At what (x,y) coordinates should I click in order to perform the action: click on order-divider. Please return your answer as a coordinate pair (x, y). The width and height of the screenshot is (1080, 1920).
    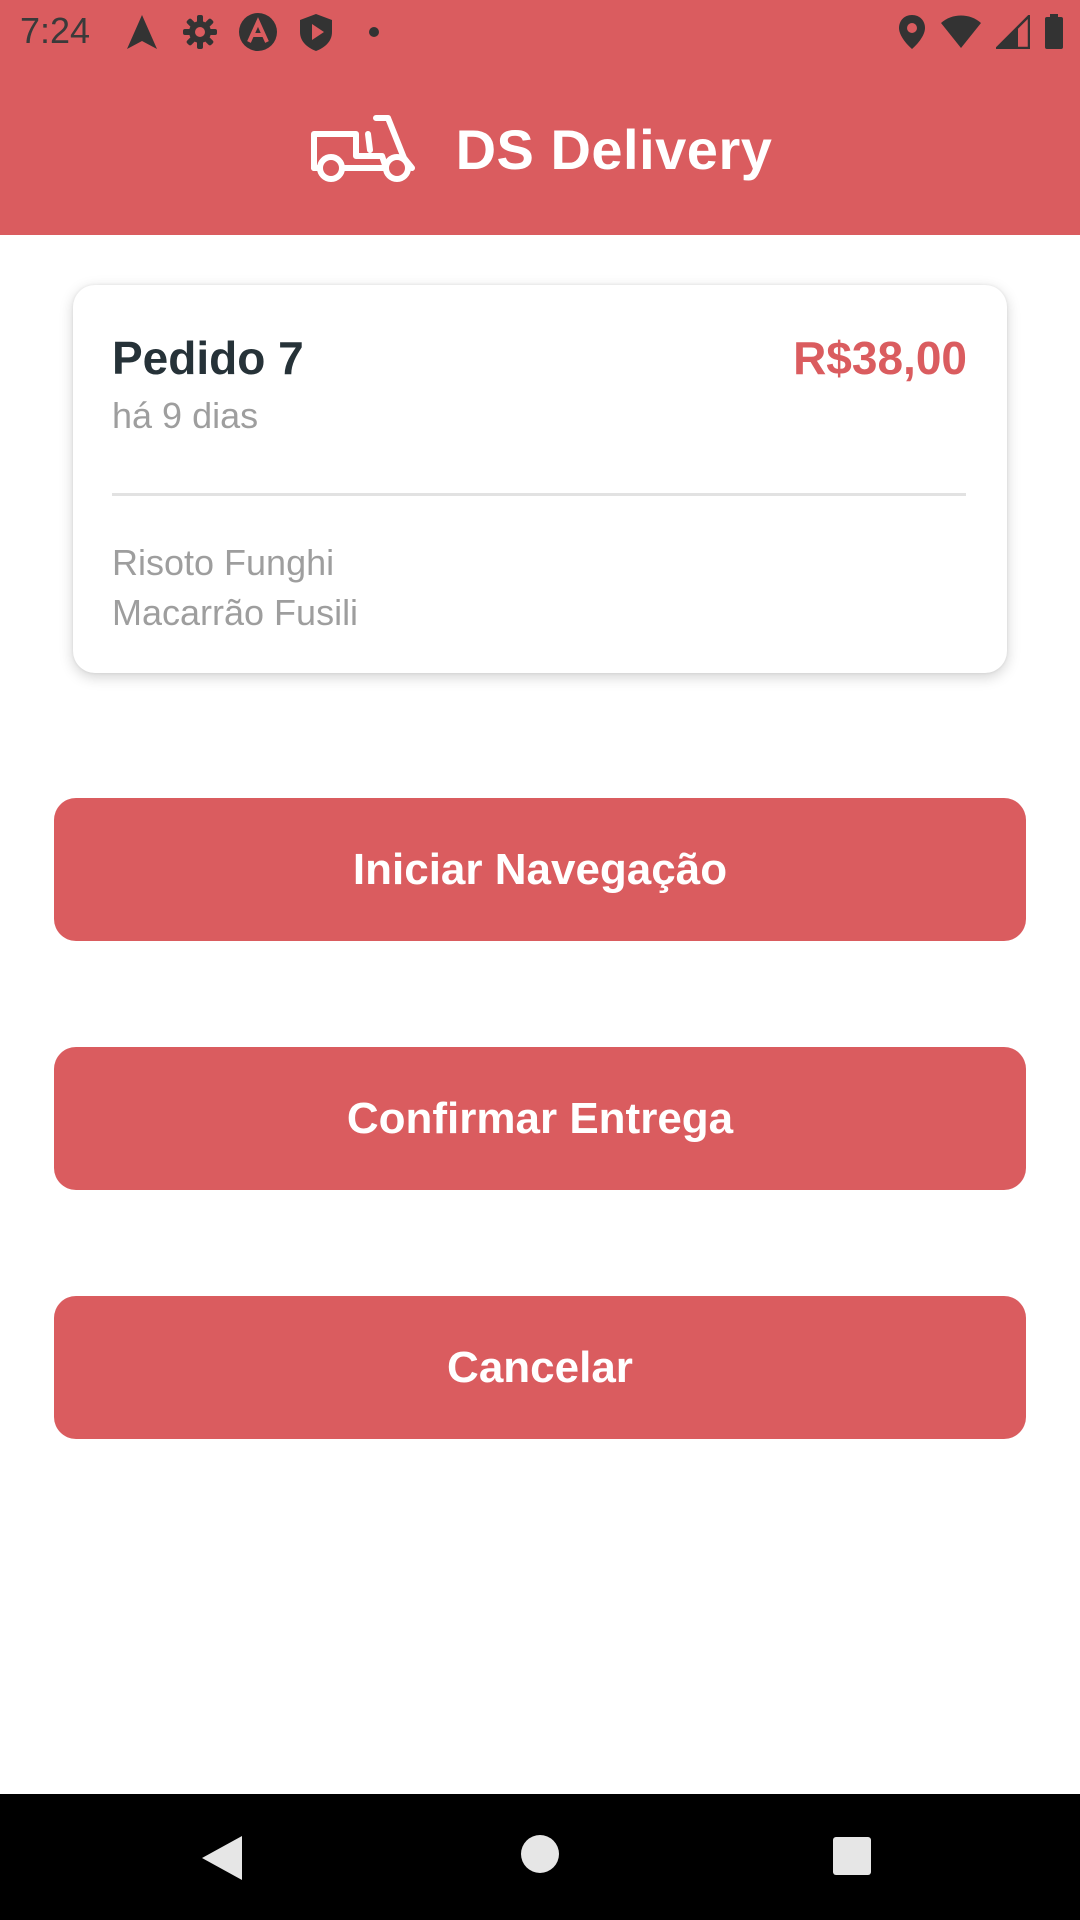
    Looking at the image, I should click on (539, 494).